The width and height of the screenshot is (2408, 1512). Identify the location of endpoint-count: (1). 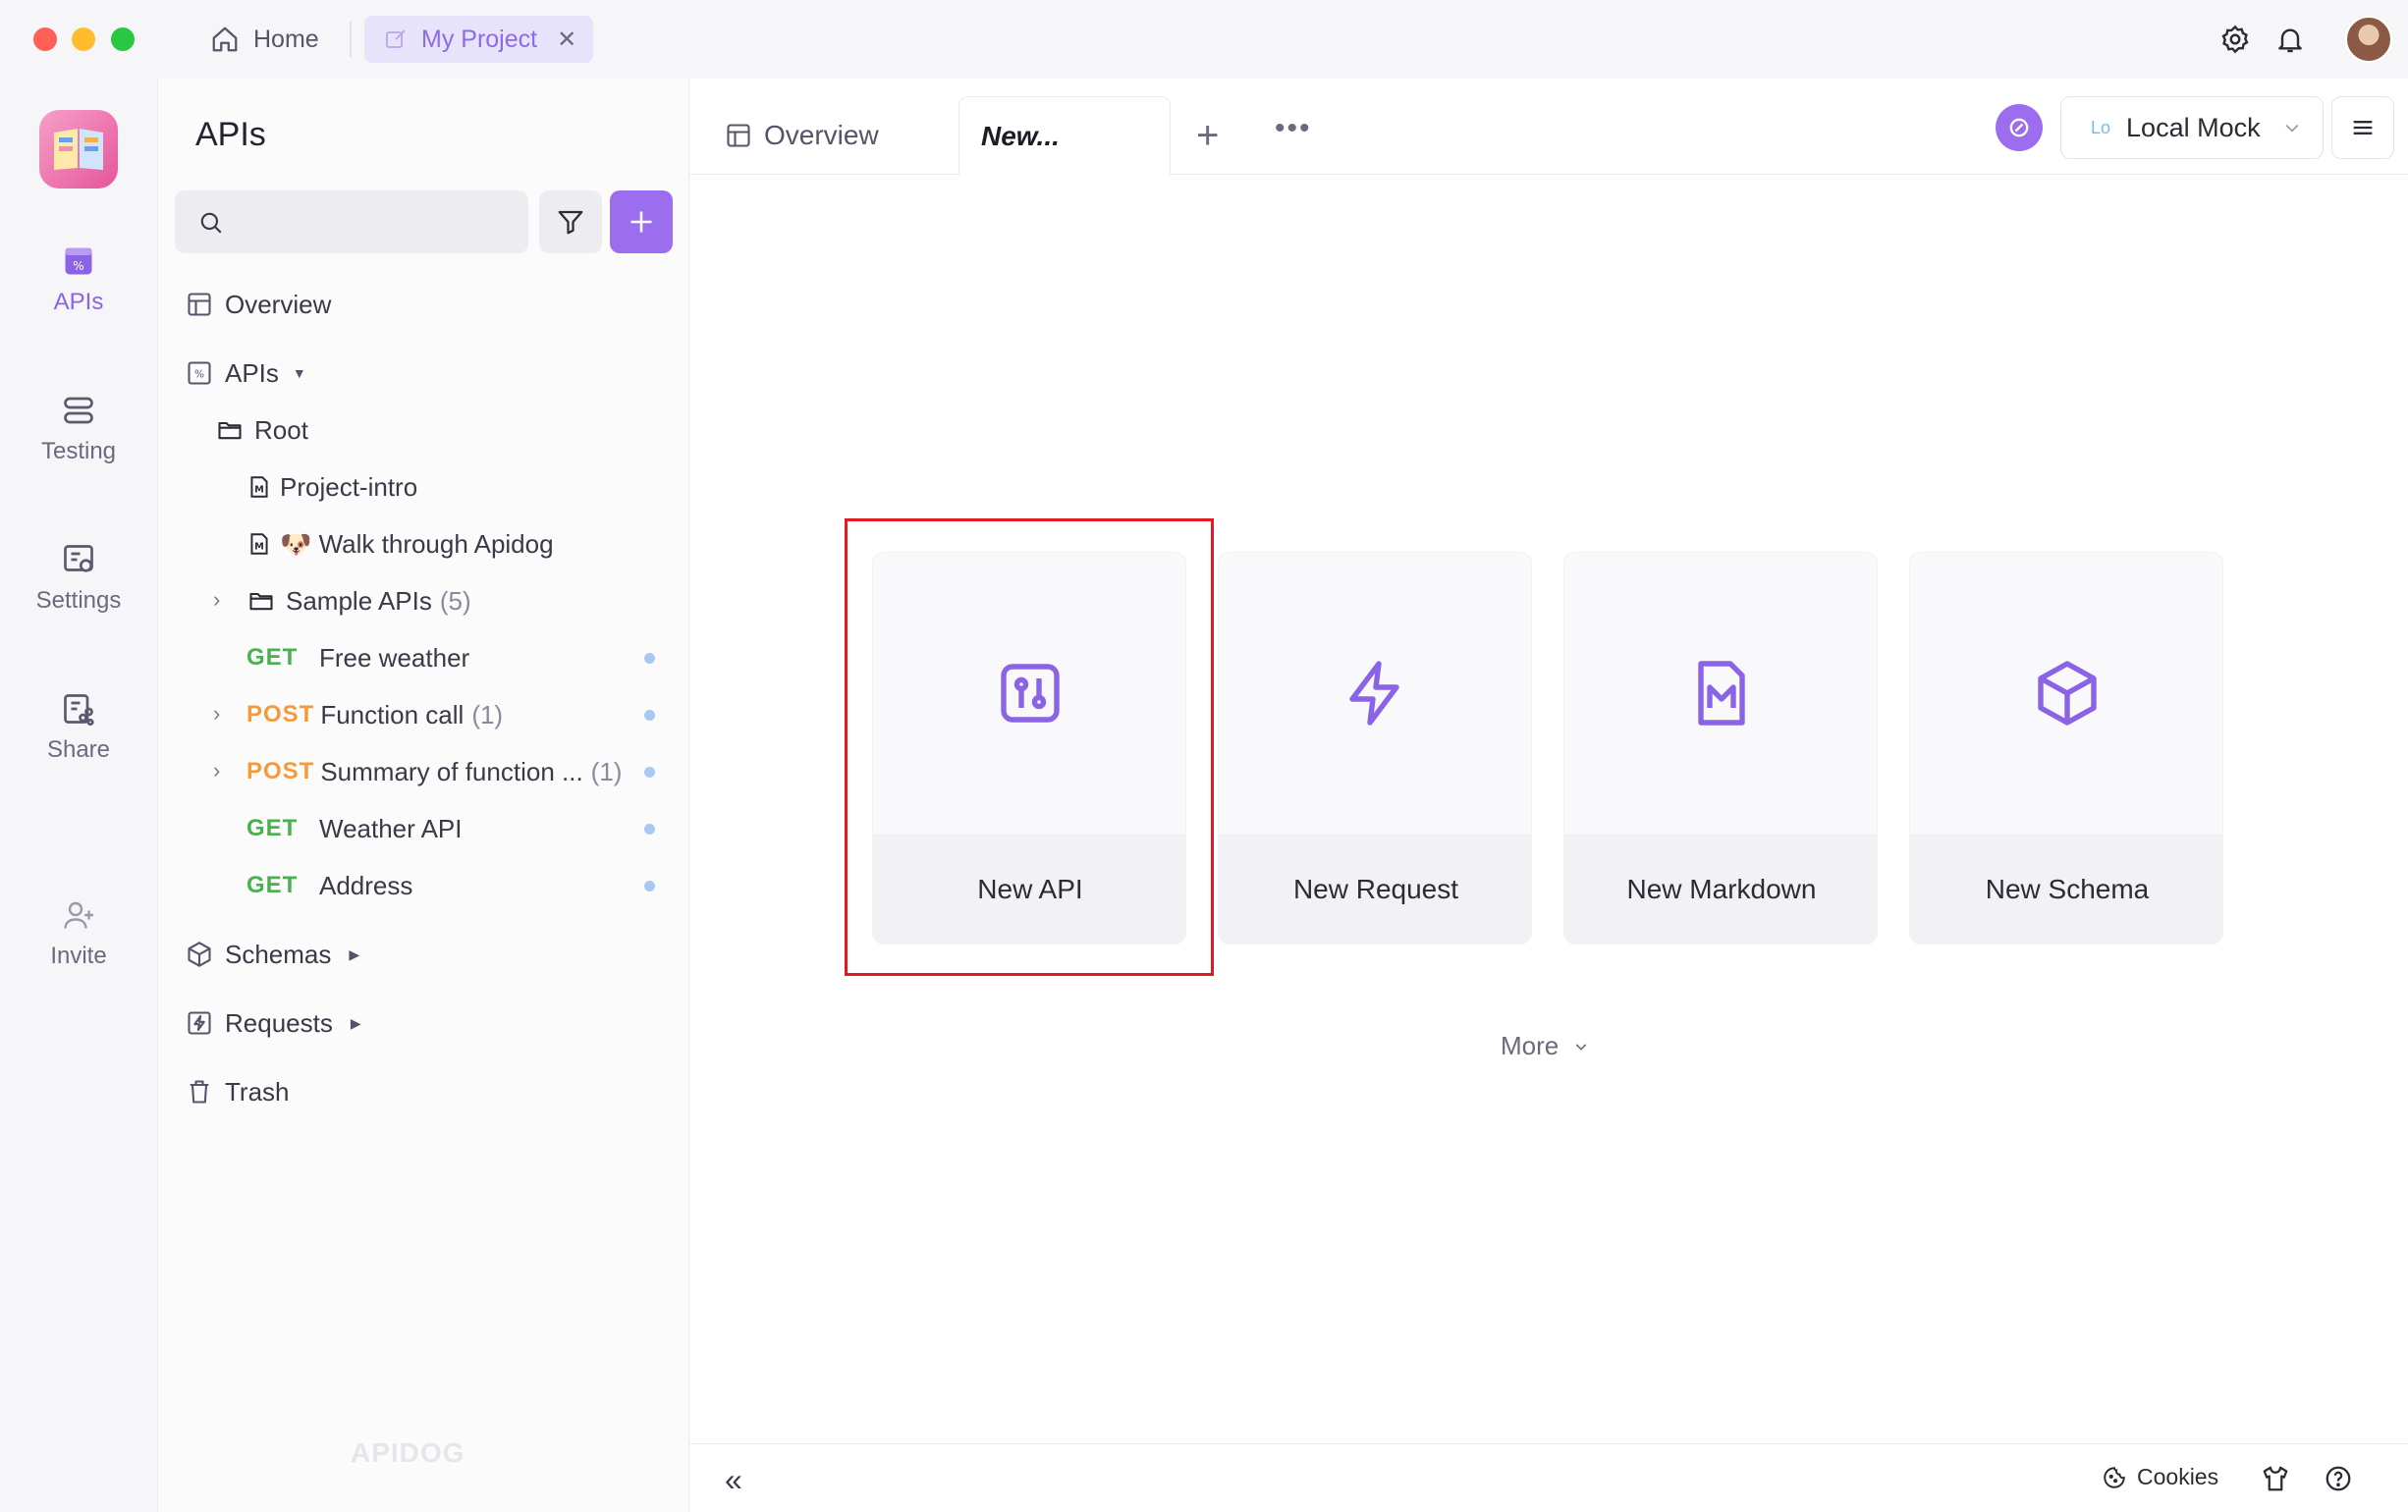
(488, 714).